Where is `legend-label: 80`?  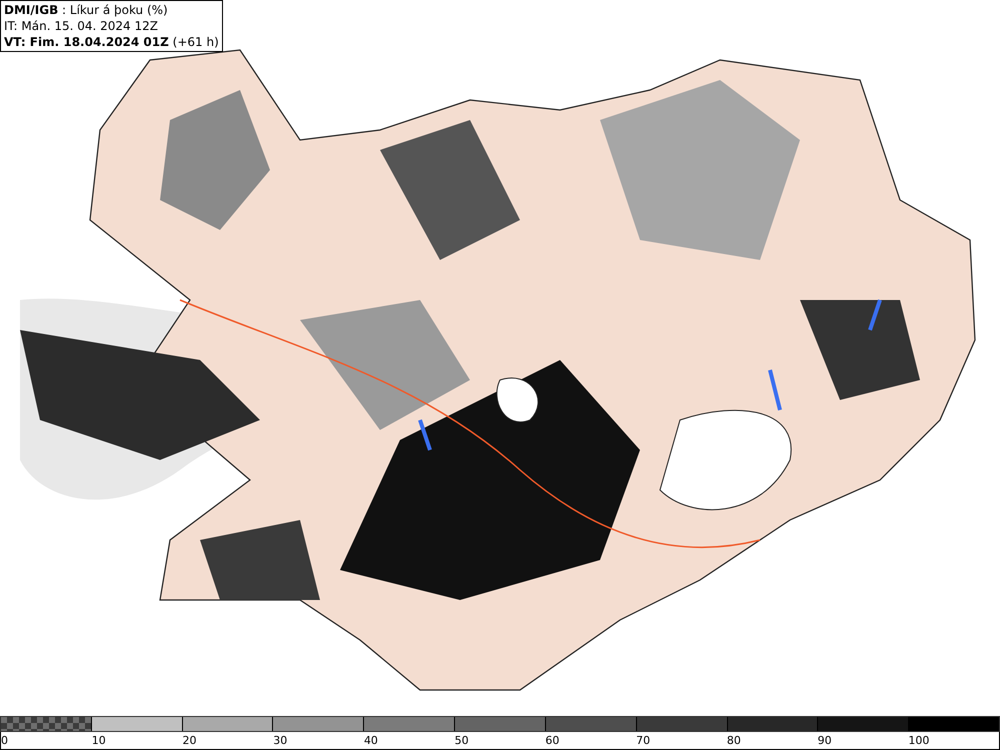
legend-label: 80 is located at coordinates (733, 740).